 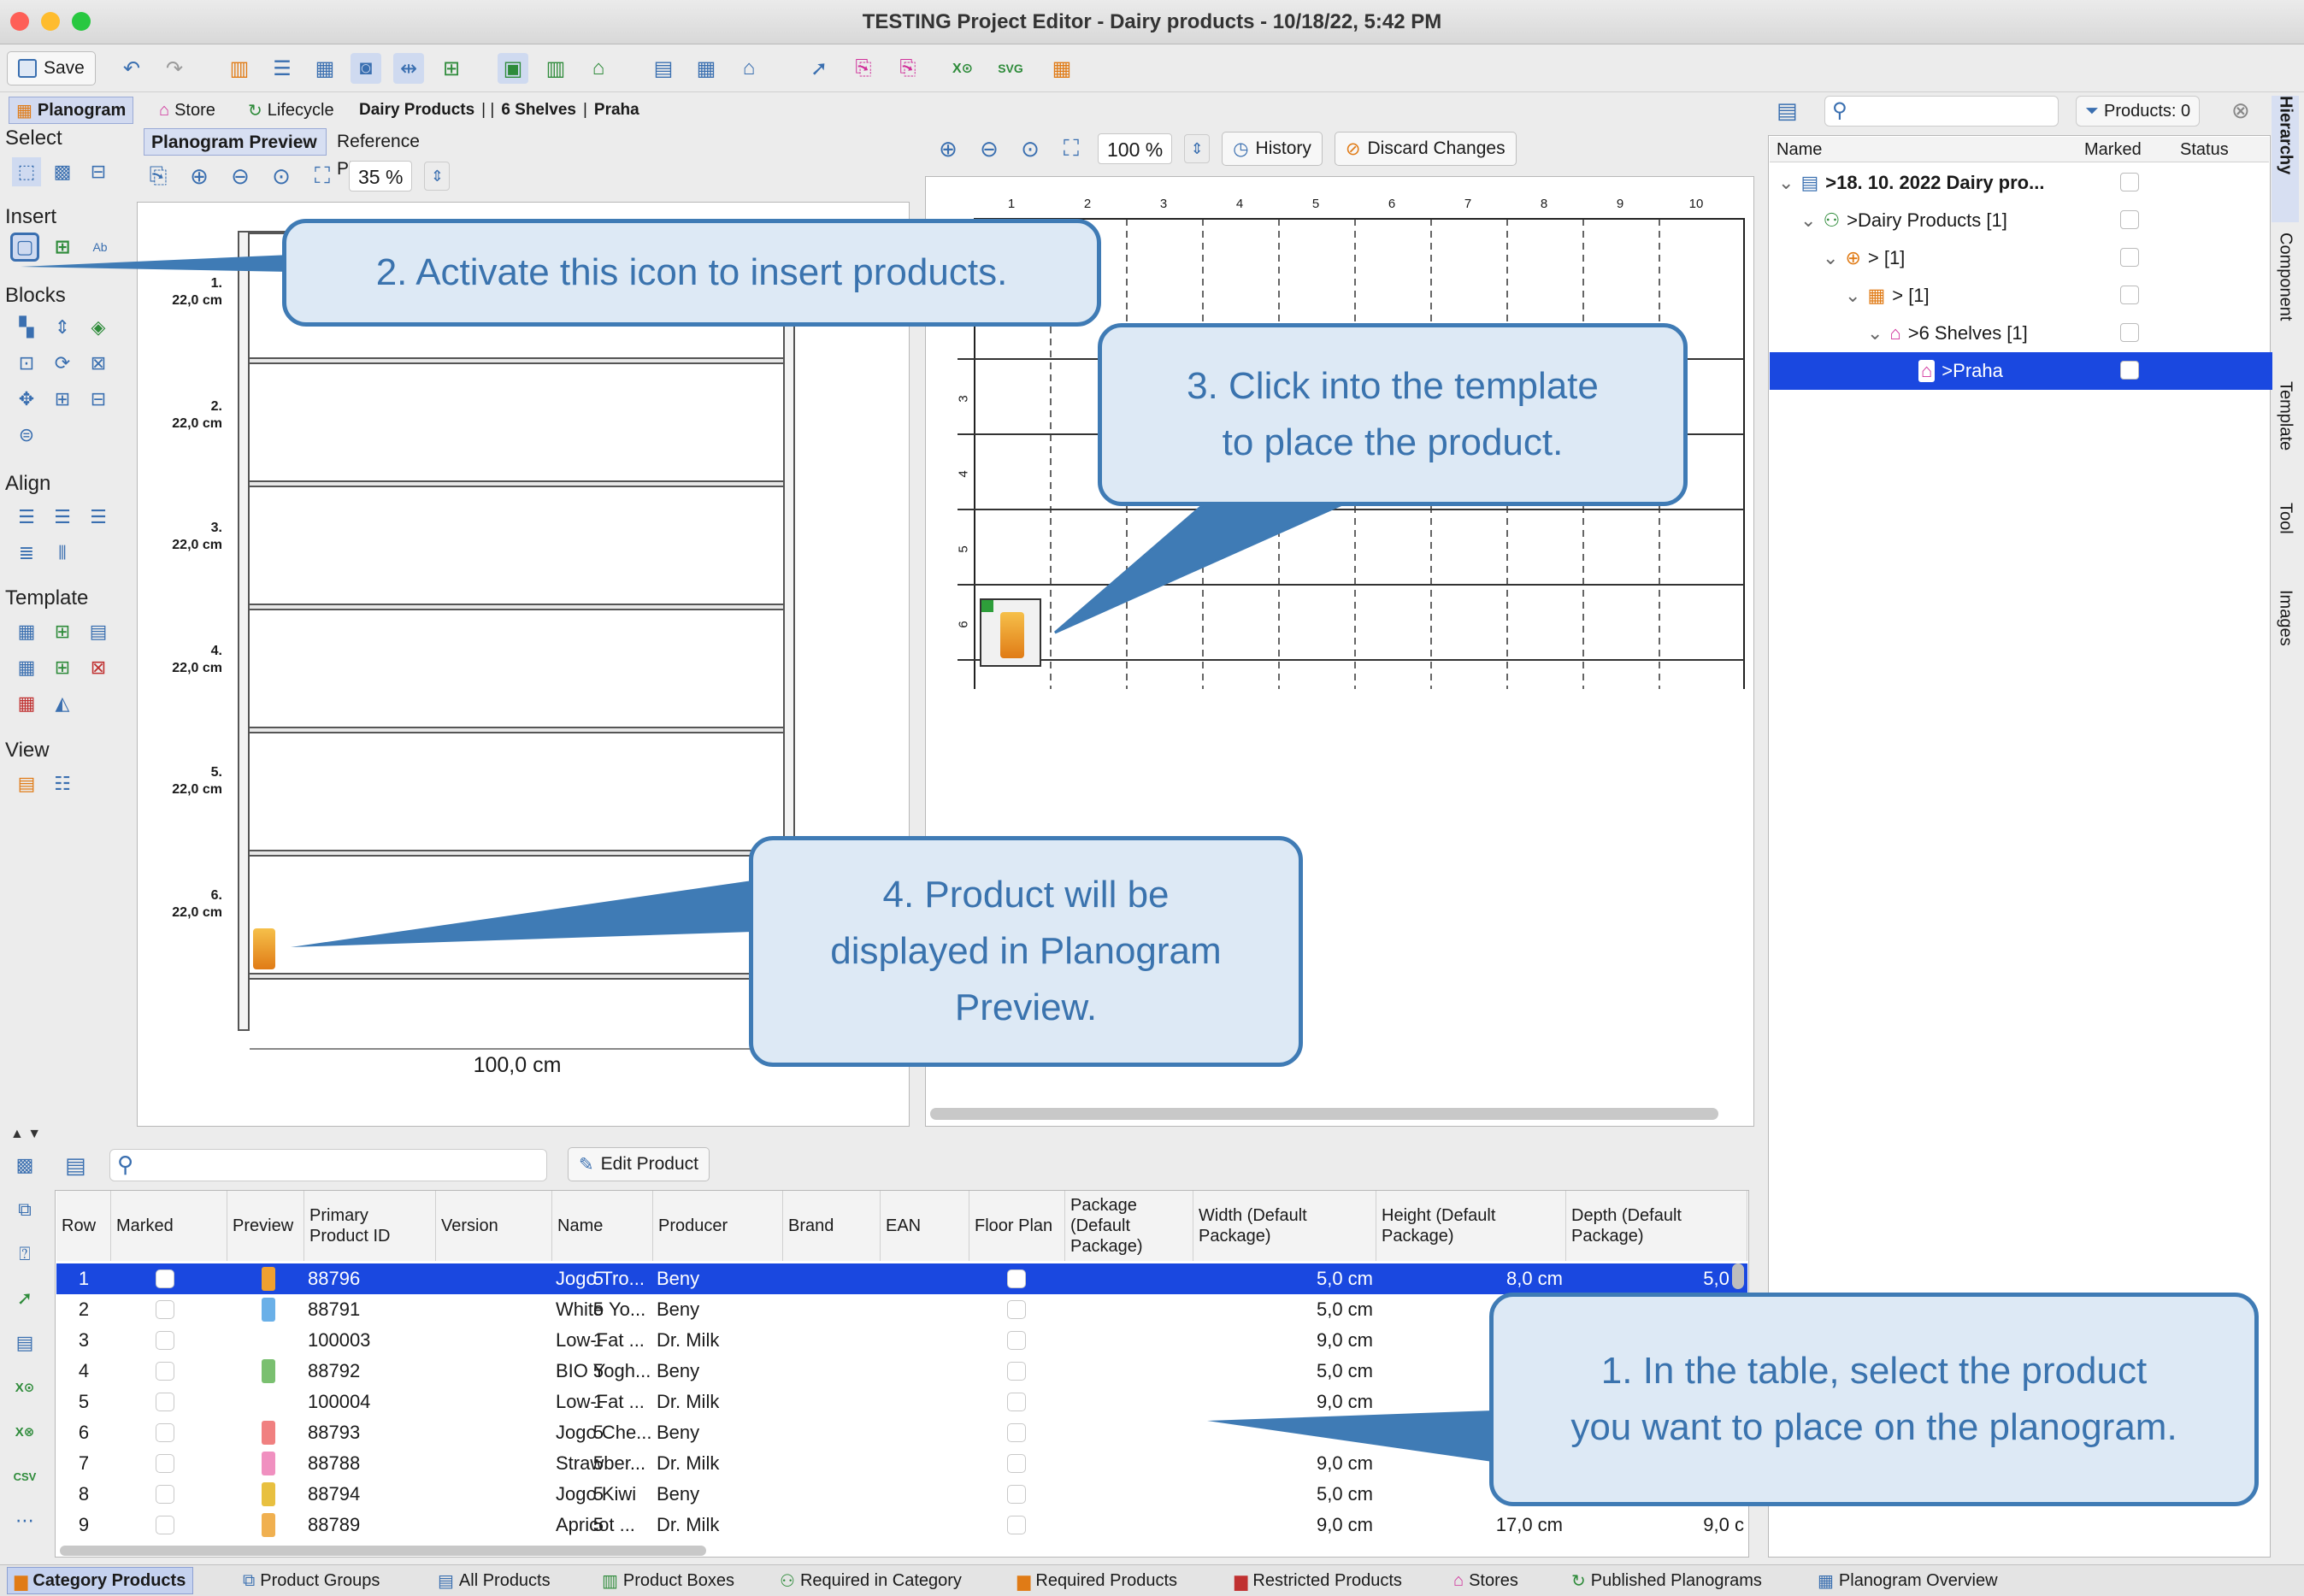 I want to click on zoom-fit-icon: ⊙, so click(x=281, y=176).